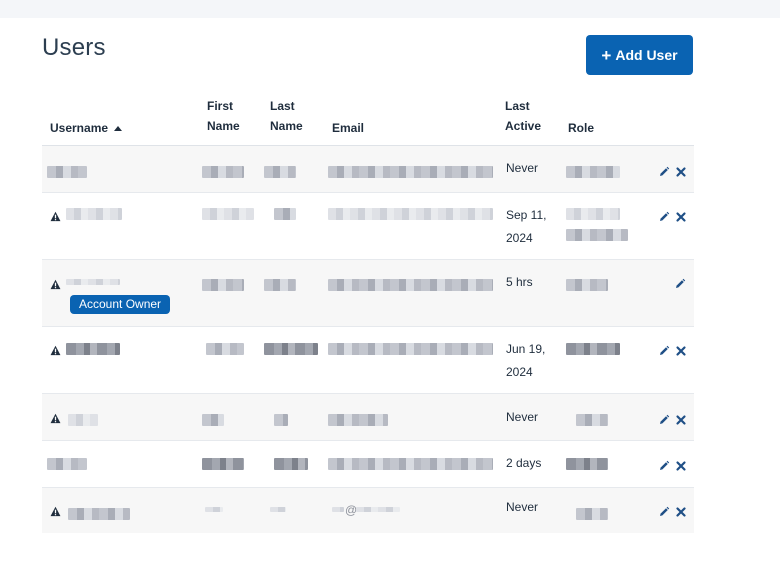 The height and width of the screenshot is (582, 780). Describe the element at coordinates (526, 215) in the screenshot. I see `last-active-value: Sep 11,` at that location.